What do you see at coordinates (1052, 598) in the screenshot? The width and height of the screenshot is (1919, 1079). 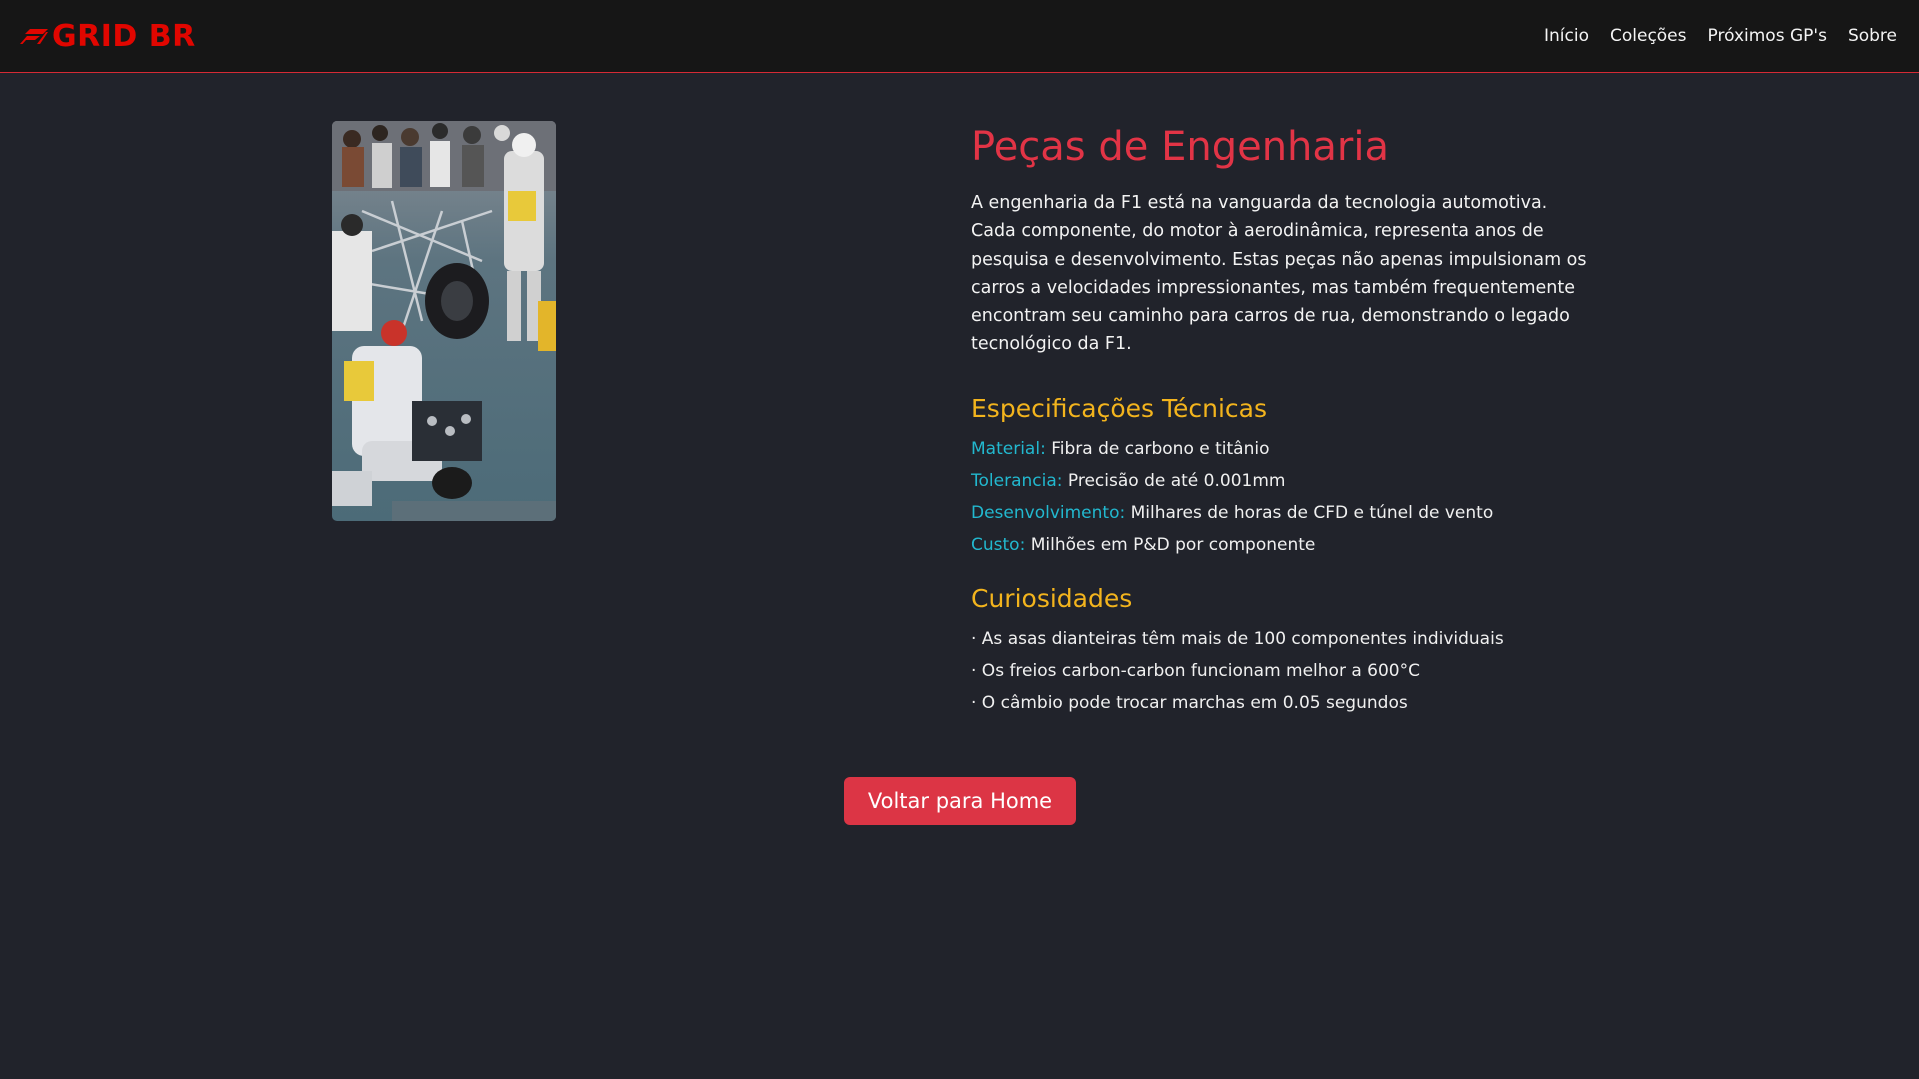 I see `curiosities-heading: Curiosidades` at bounding box center [1052, 598].